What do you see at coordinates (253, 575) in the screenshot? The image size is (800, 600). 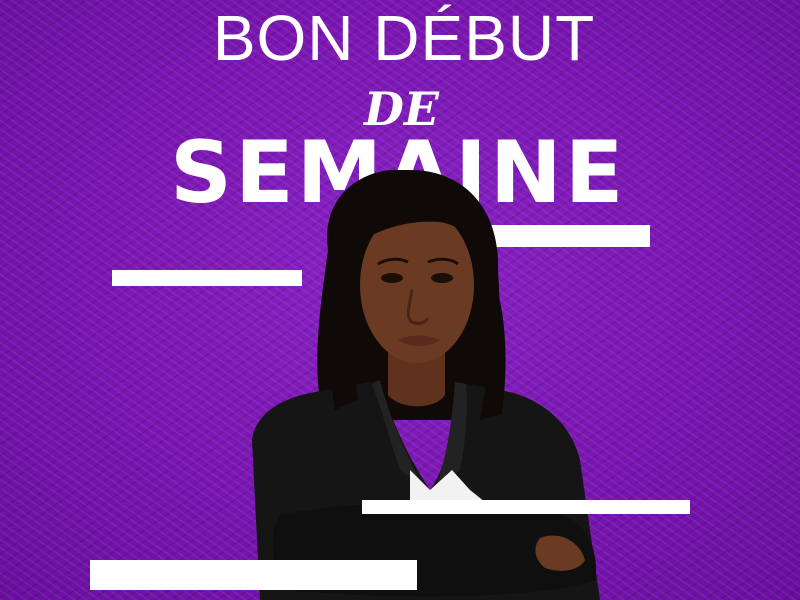 I see `accent-bar-left-bottom` at bounding box center [253, 575].